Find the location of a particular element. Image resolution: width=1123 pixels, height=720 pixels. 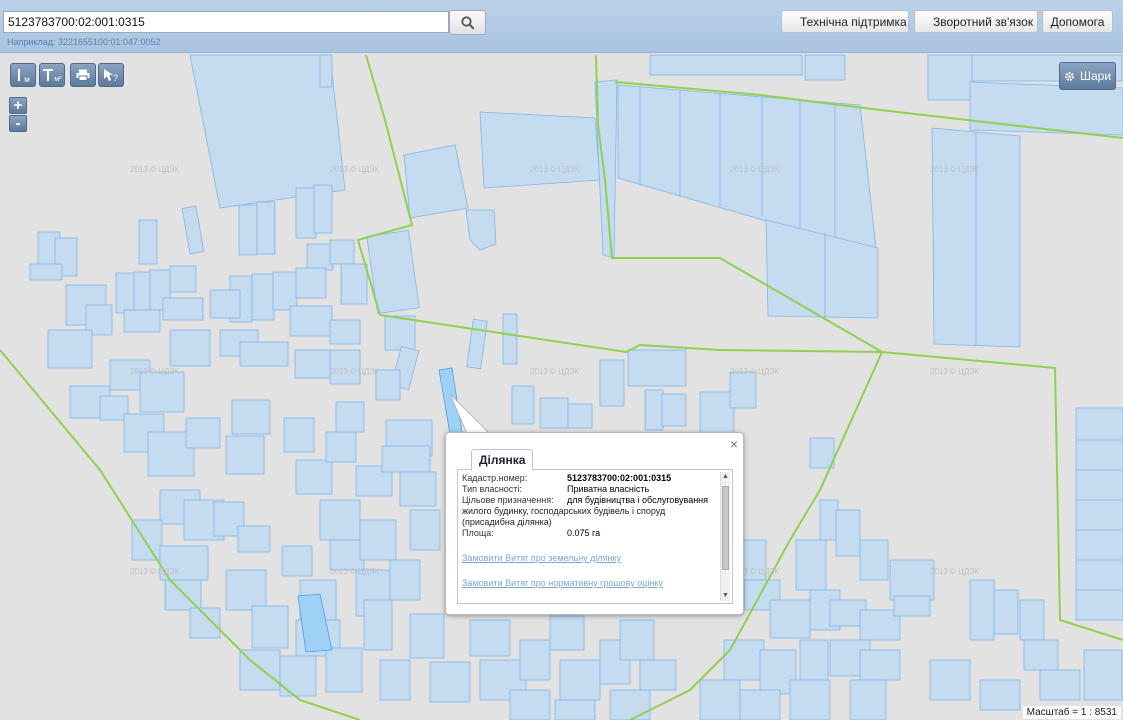

print-button is located at coordinates (83, 75).